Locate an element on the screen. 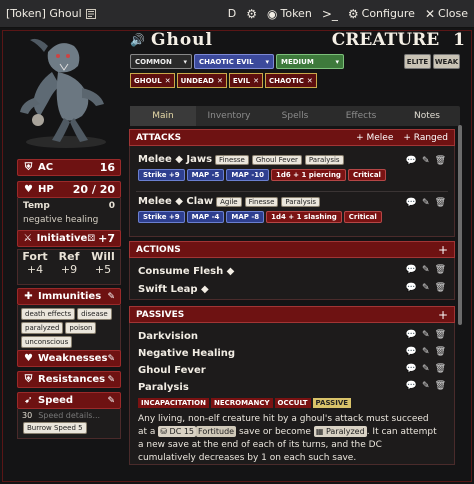  cross-icon: ✚ is located at coordinates (28, 296).